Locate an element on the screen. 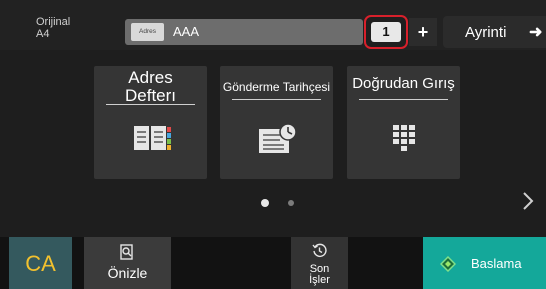 This screenshot has height=289, width=546. address-value: AAA is located at coordinates (186, 31).